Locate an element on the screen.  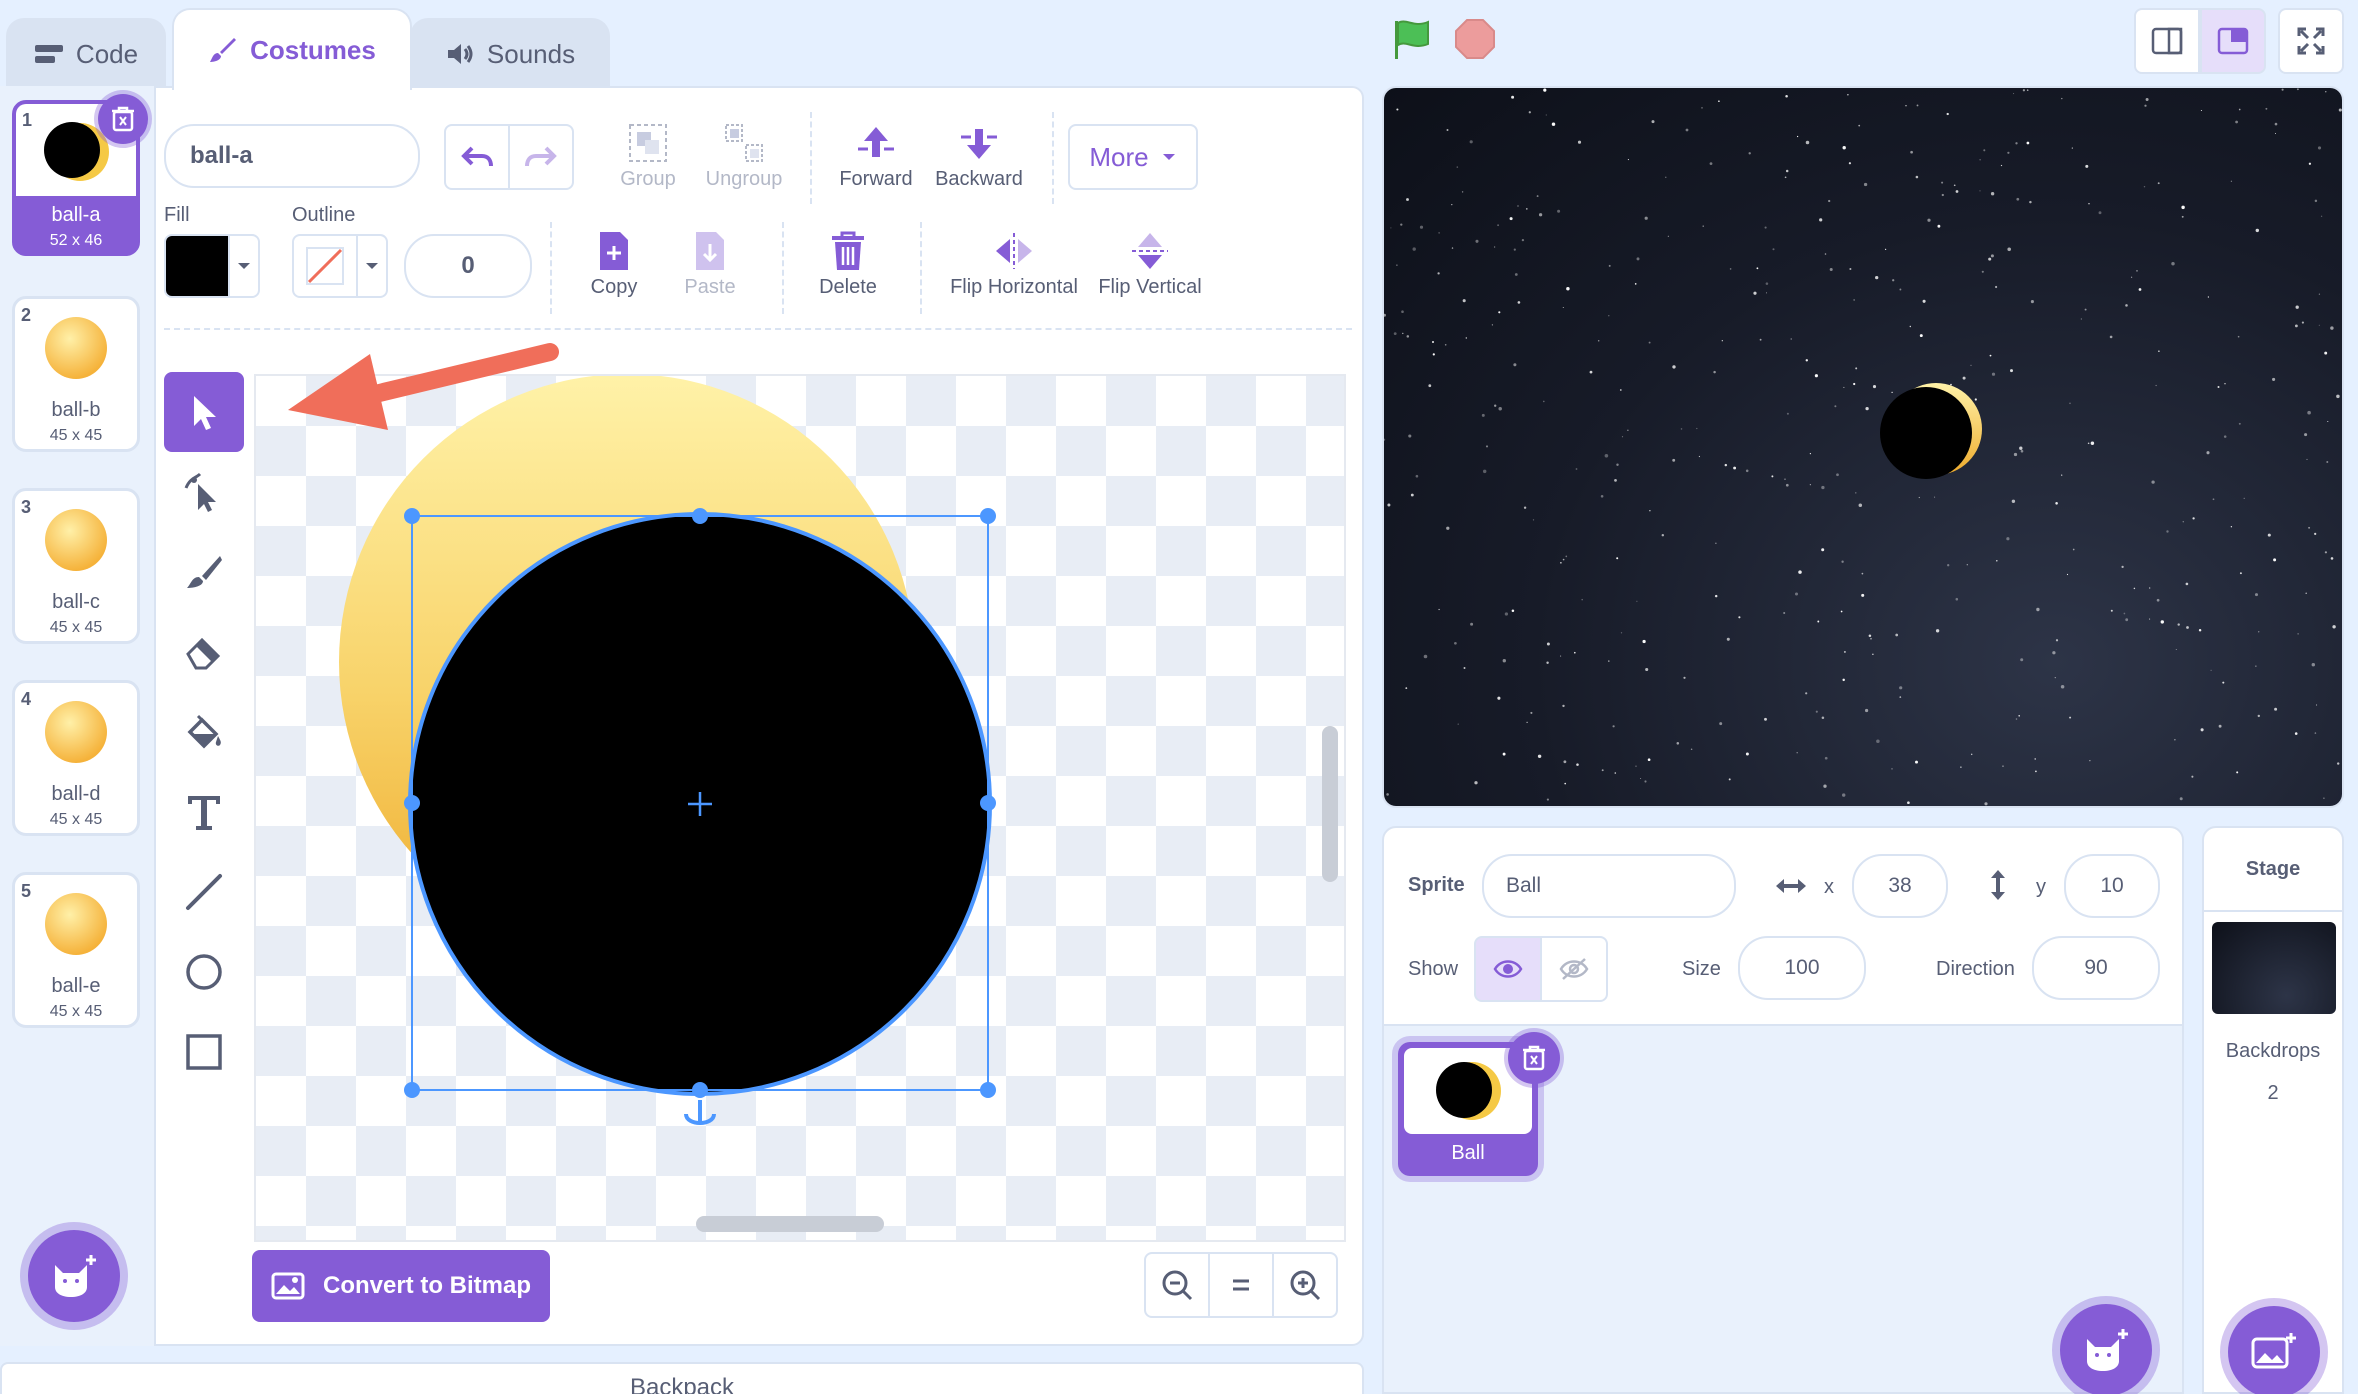
choose-costume-button is located at coordinates (74, 1276).